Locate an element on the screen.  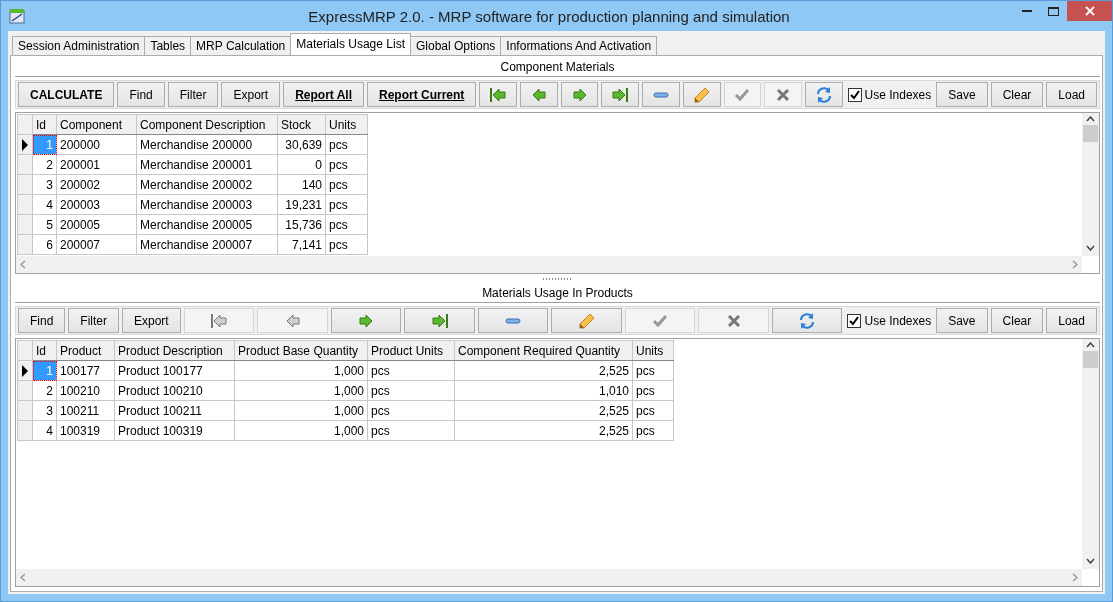
table-cell: 200003 is located at coordinates (96, 204).